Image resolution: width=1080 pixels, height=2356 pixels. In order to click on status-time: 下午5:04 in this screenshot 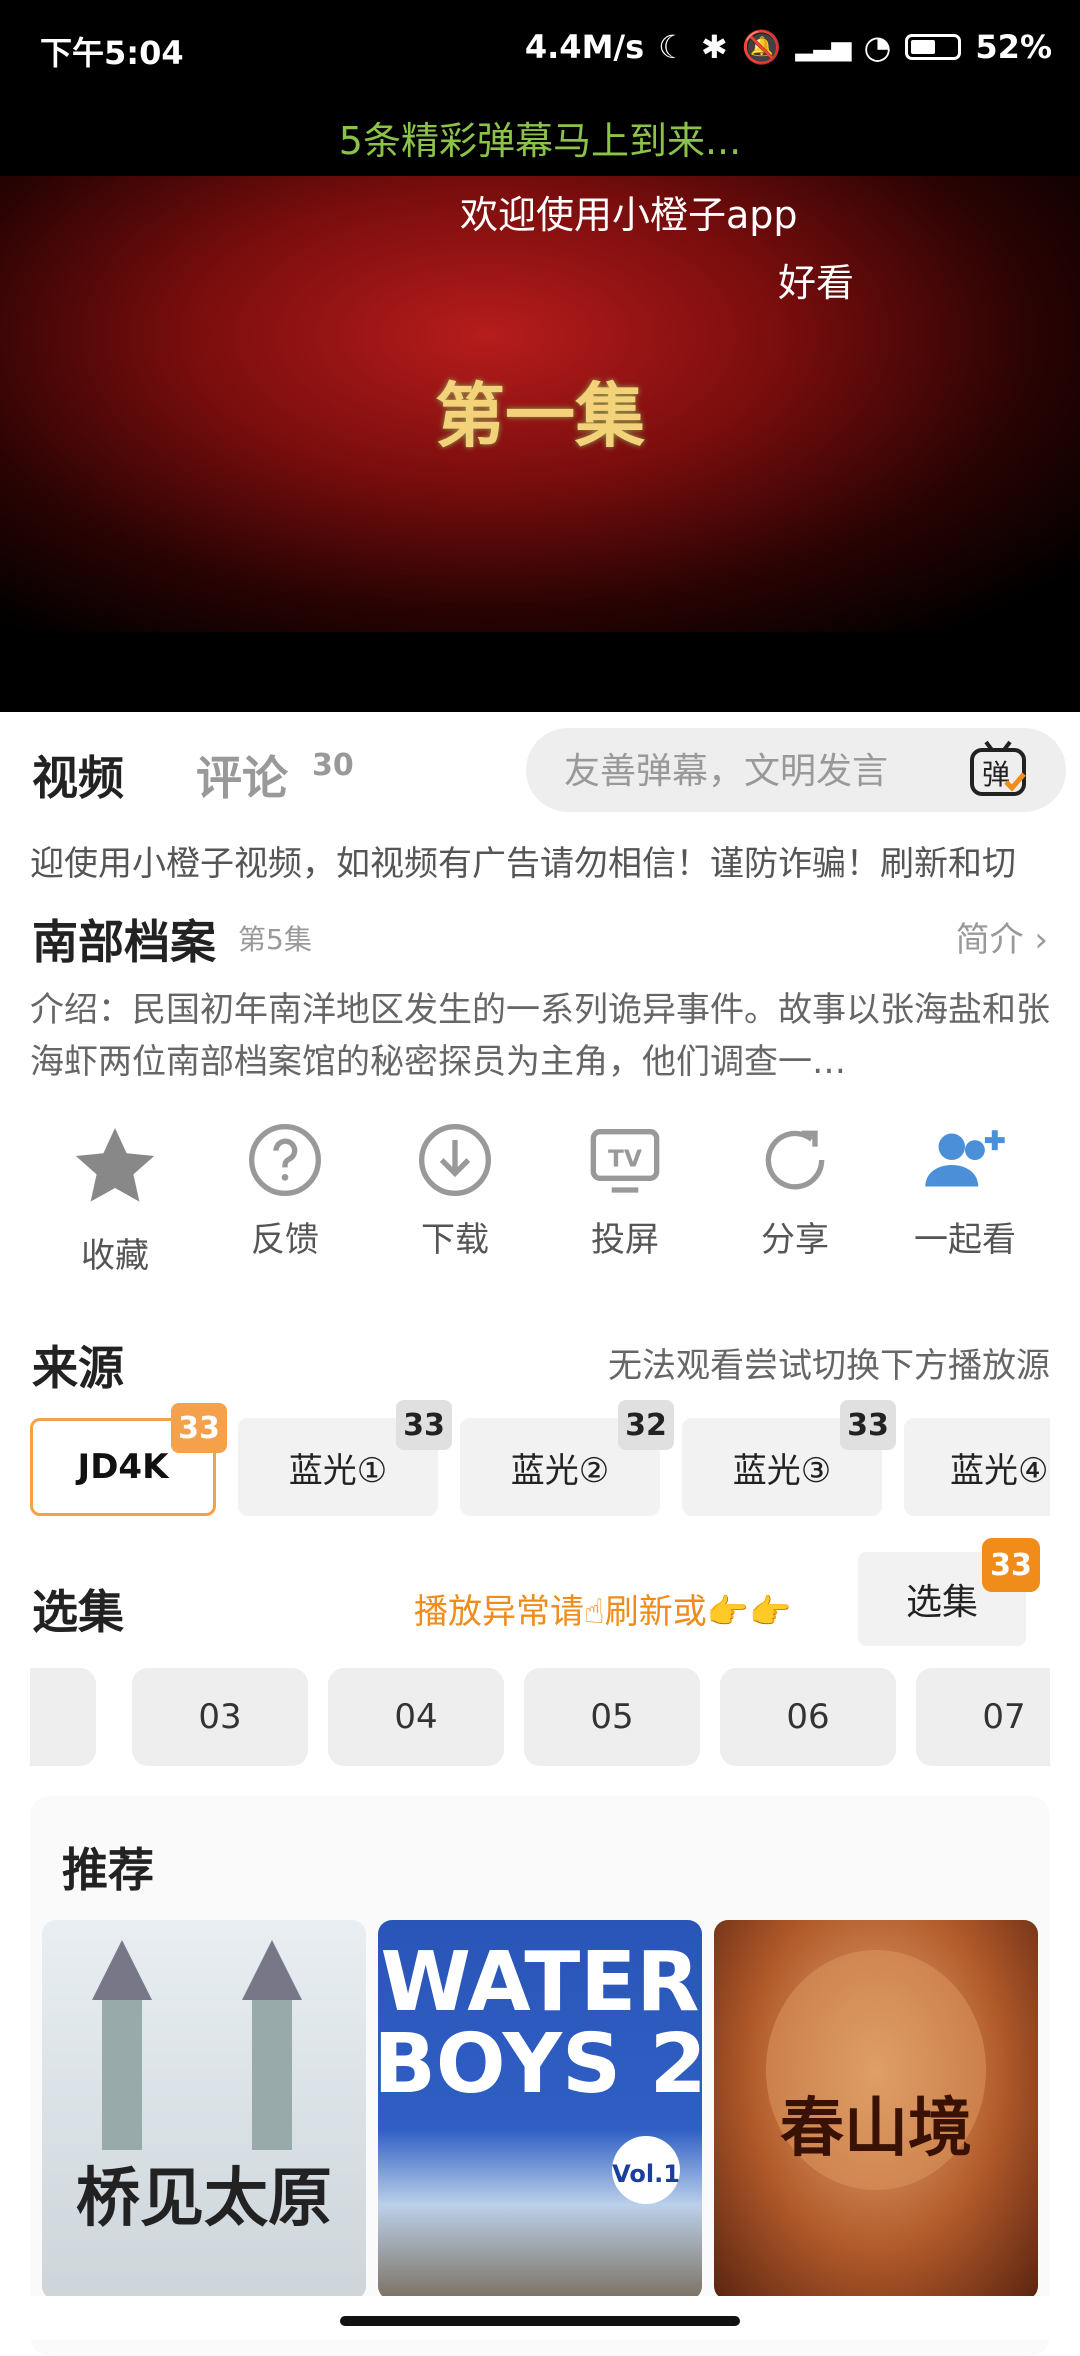, I will do `click(112, 53)`.